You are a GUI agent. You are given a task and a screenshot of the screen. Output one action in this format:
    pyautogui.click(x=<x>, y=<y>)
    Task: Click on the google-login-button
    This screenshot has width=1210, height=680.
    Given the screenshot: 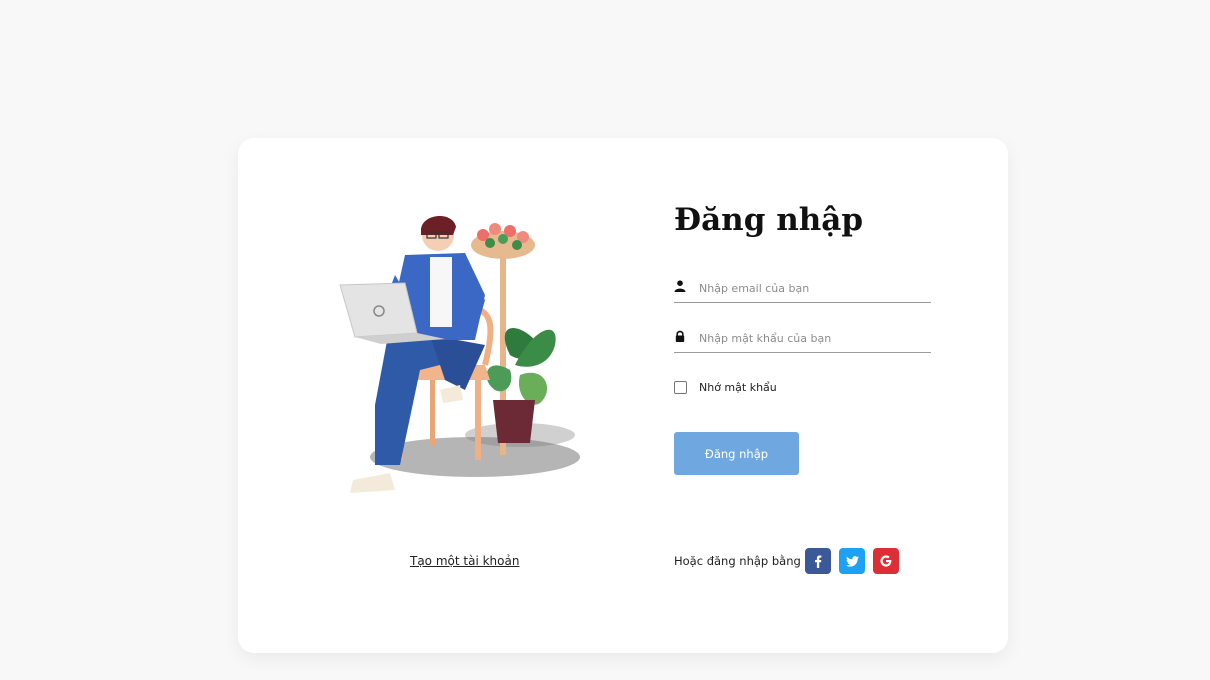 What is the action you would take?
    pyautogui.click(x=886, y=561)
    